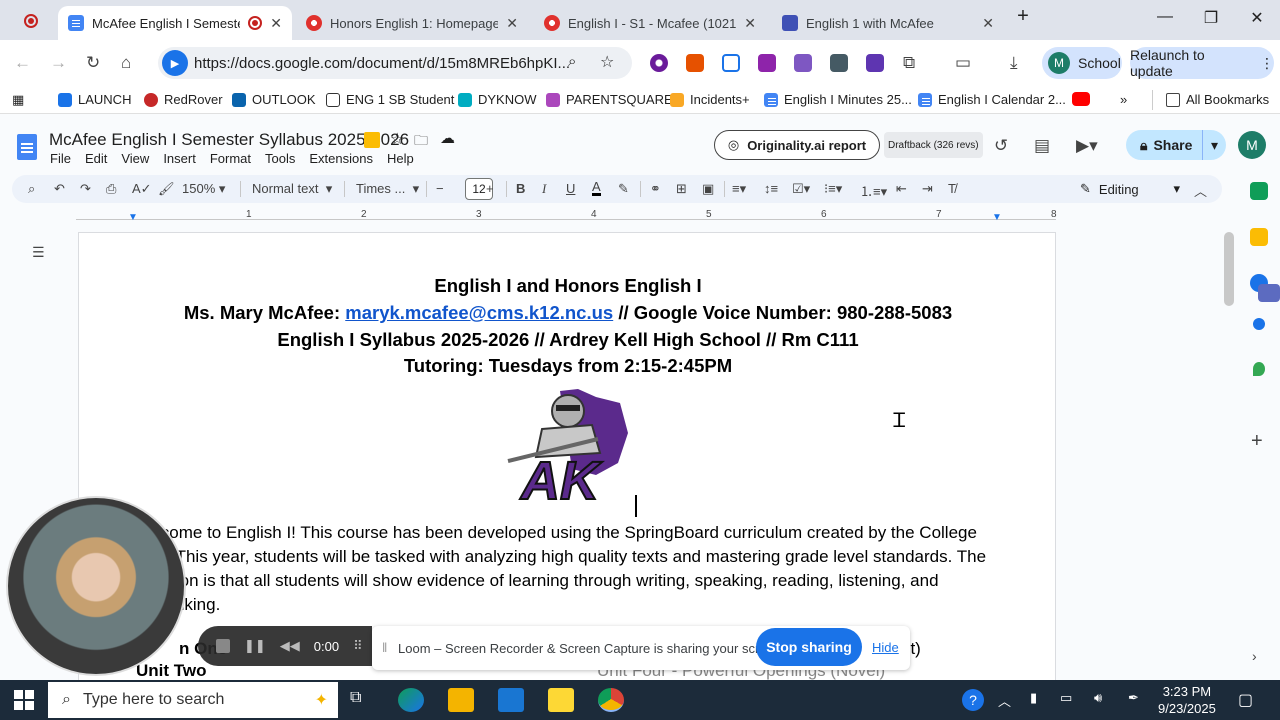 The image size is (1280, 720). Describe the element at coordinates (767, 63) in the screenshot. I see `extension-tw-icon` at that location.